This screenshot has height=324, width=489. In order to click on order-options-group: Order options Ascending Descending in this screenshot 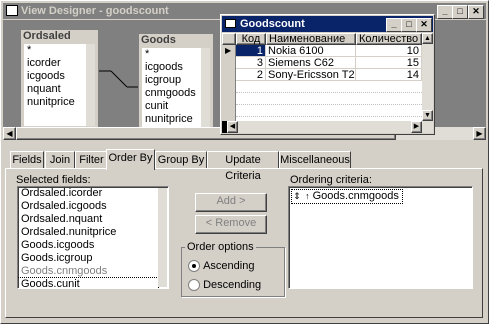, I will do `click(233, 269)`.